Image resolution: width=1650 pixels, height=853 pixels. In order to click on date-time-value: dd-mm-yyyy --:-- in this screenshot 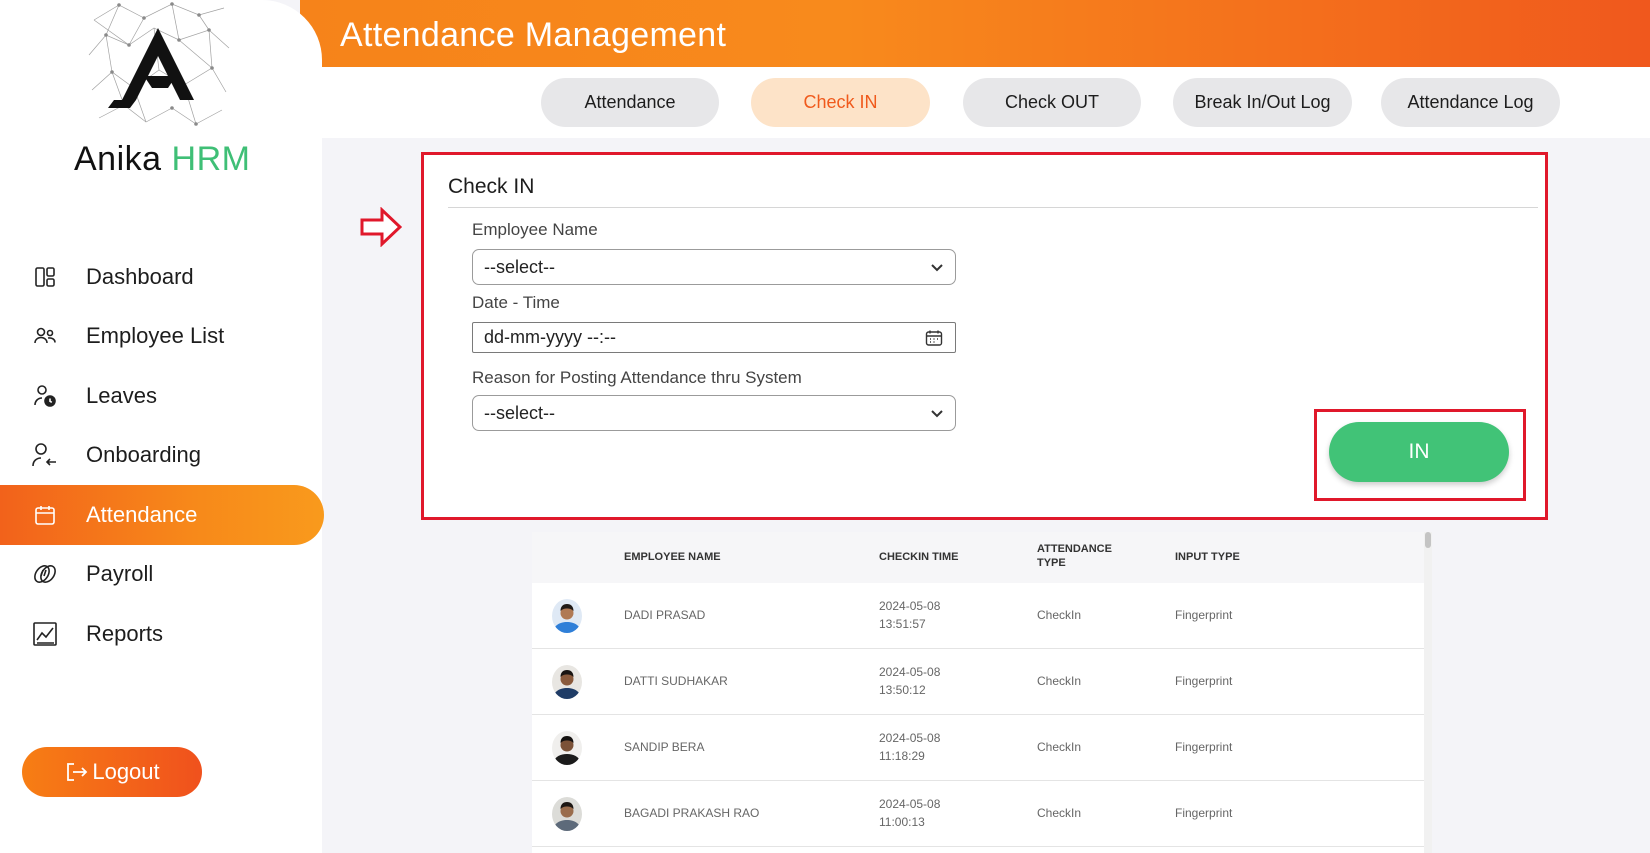, I will do `click(550, 337)`.